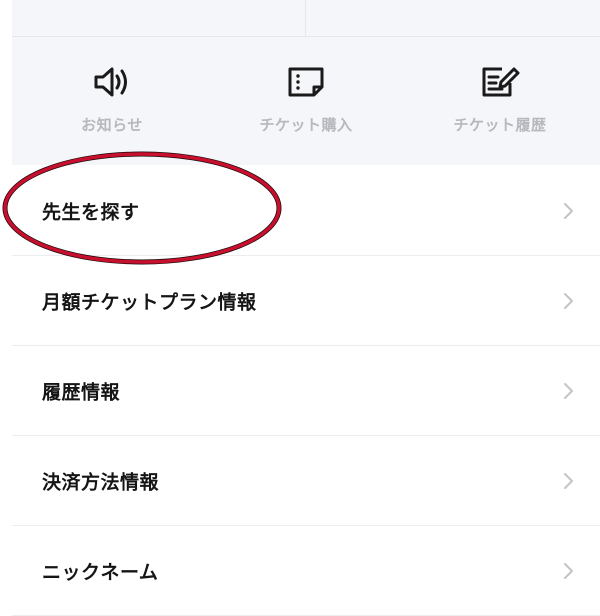 This screenshot has height=616, width=600. Describe the element at coordinates (306, 211) in the screenshot. I see `menu-item-find-teacher: 先生を探す` at that location.